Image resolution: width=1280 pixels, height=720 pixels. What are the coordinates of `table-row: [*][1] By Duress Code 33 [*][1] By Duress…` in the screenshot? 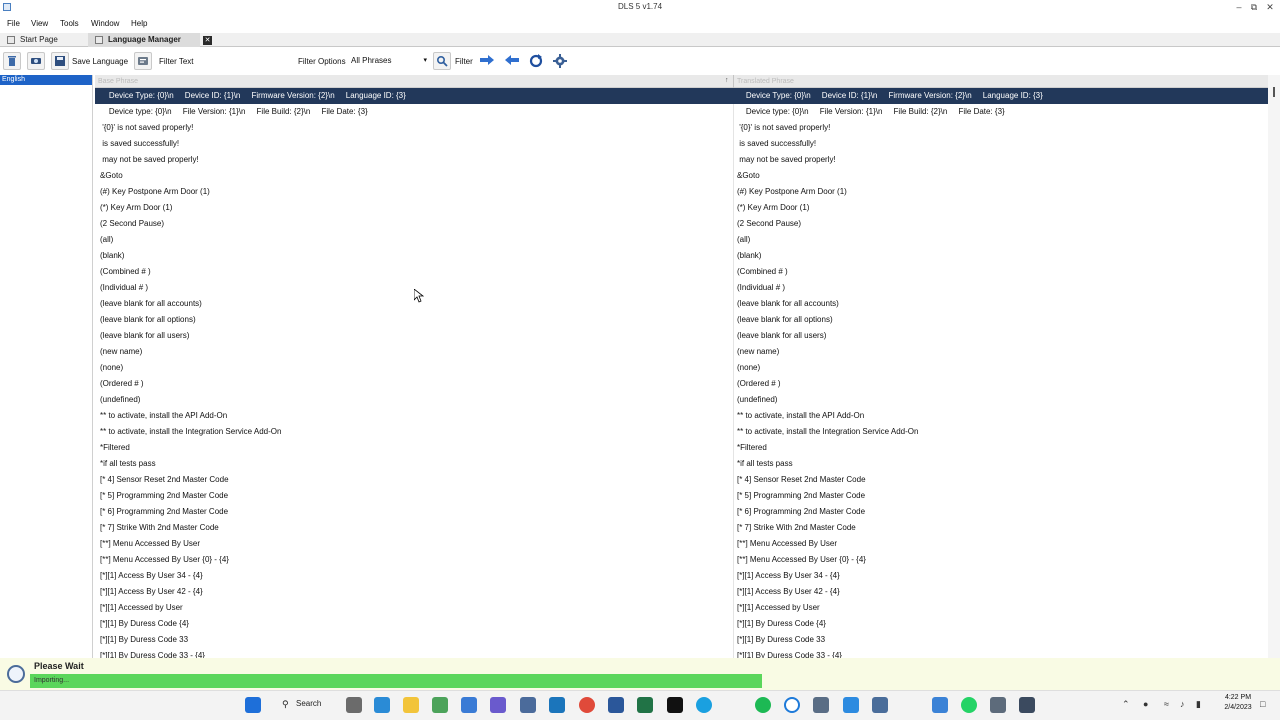 It's located at (681, 640).